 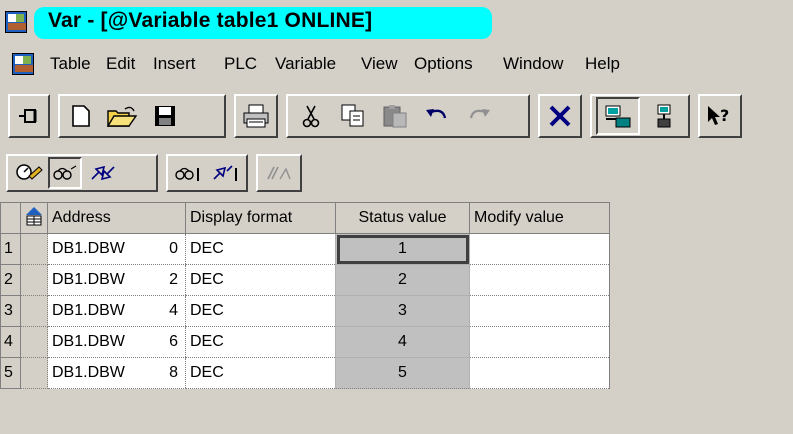 I want to click on help-button: ?, so click(x=720, y=116).